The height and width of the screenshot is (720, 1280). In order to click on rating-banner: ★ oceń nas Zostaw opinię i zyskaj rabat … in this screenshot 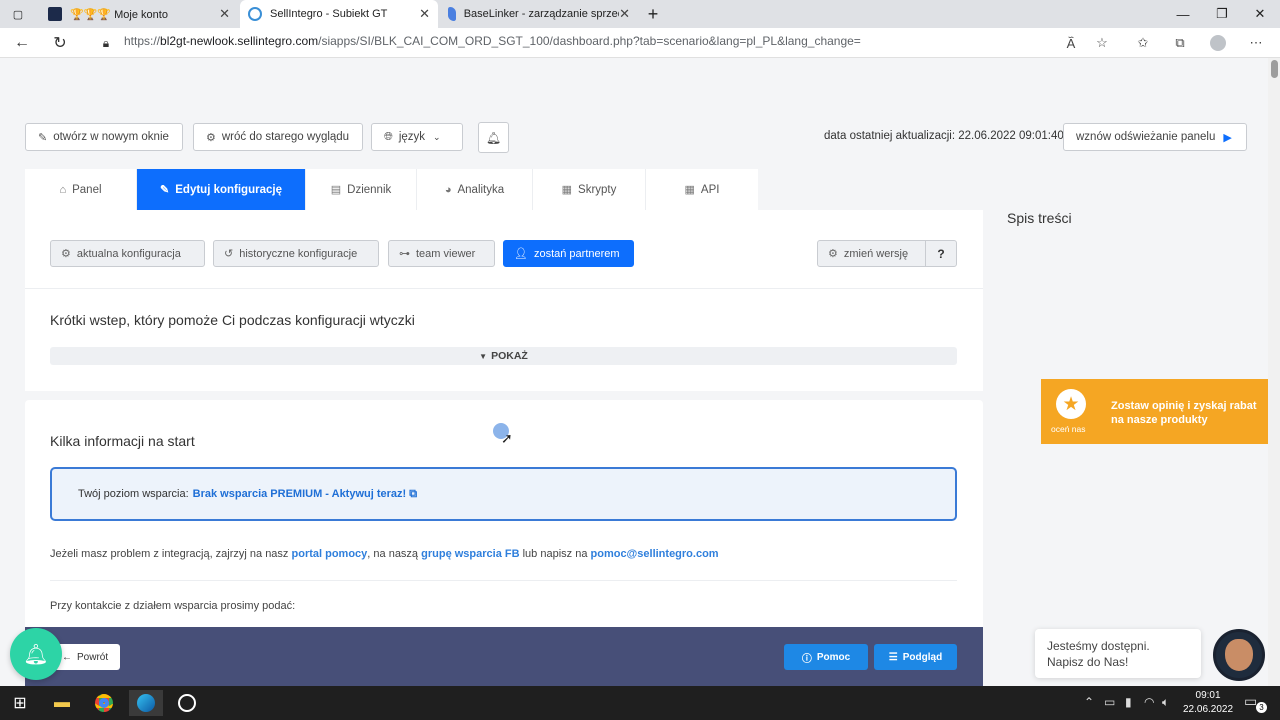, I will do `click(1156, 411)`.